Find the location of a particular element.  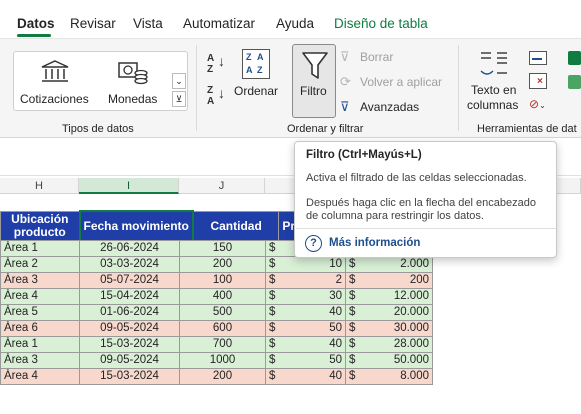

cell-precio: 10 is located at coordinates (312, 264).